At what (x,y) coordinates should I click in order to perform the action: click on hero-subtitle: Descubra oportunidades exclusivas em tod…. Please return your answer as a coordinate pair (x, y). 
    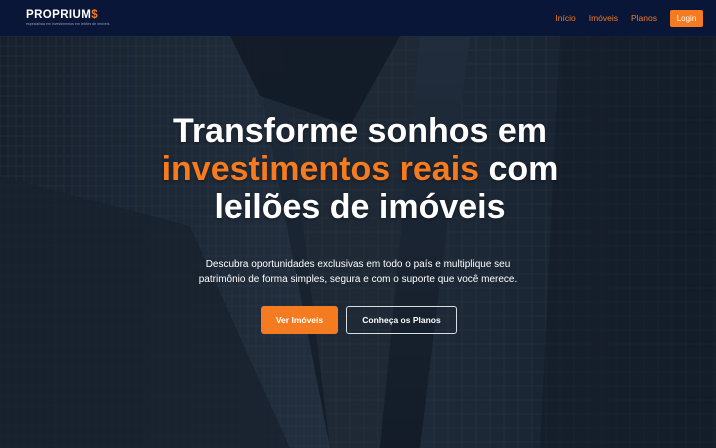
    Looking at the image, I should click on (358, 272).